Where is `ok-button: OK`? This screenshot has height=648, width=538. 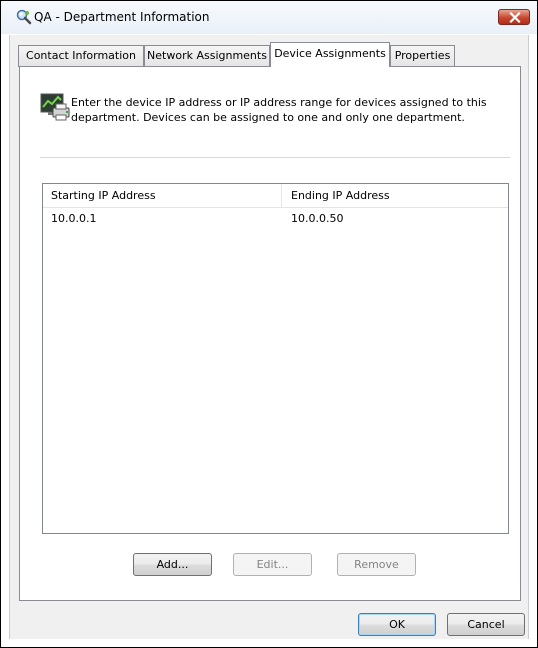
ok-button: OK is located at coordinates (397, 624).